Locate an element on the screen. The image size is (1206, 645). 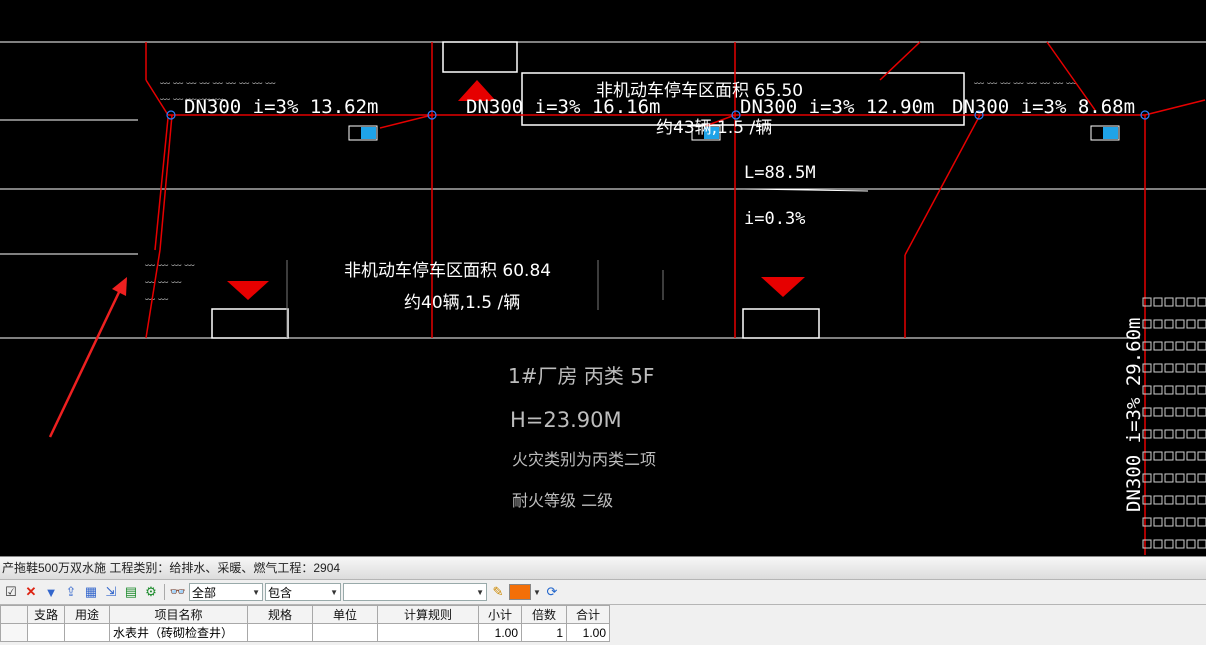
pencil-icon: ✎ is located at coordinates (498, 592).